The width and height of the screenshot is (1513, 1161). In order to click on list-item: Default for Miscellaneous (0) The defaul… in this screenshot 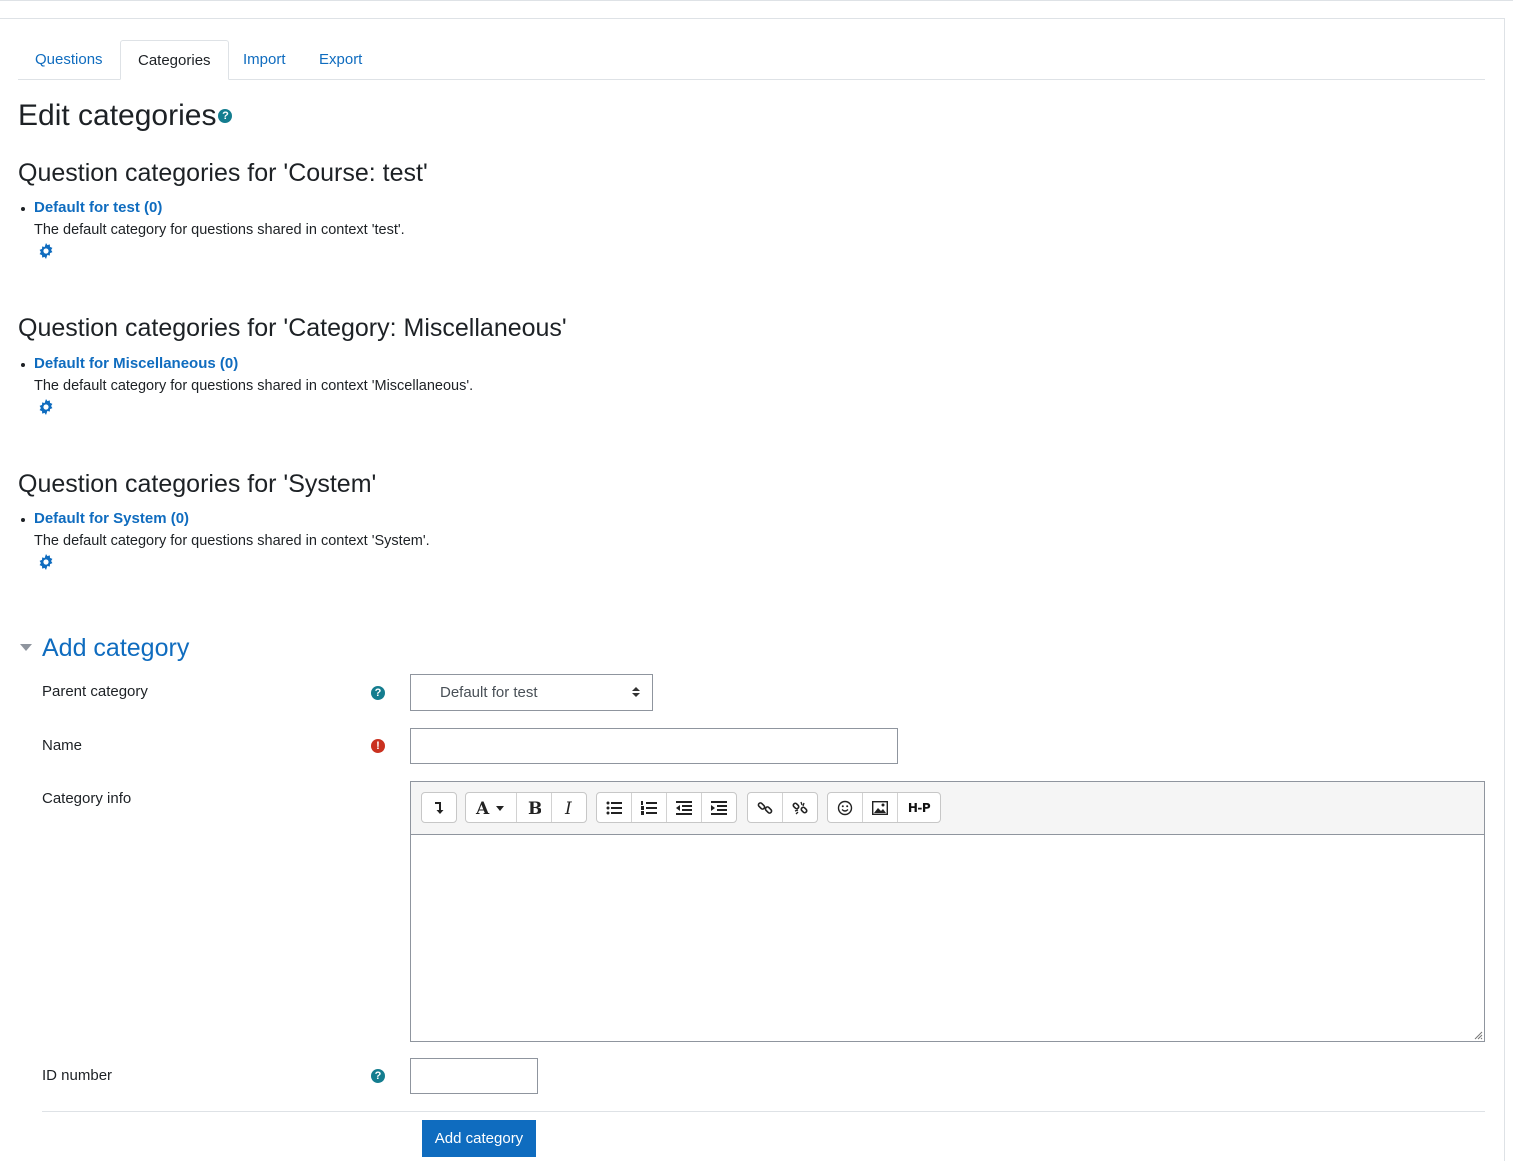, I will do `click(245, 385)`.